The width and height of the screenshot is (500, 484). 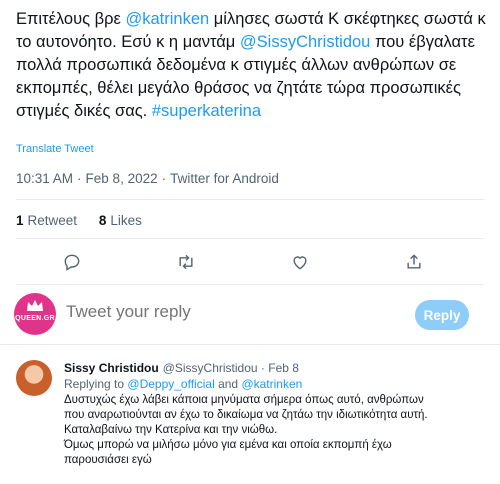 I want to click on reply-header: Sissy Christidou @SissyChristidou · Feb 8, so click(x=181, y=368).